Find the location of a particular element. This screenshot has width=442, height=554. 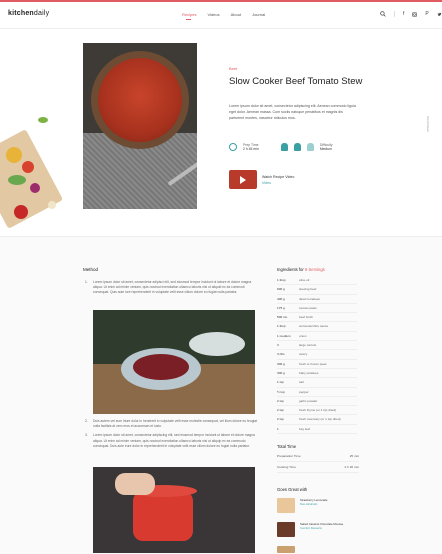

facebook-icon: f is located at coordinates (403, 14).